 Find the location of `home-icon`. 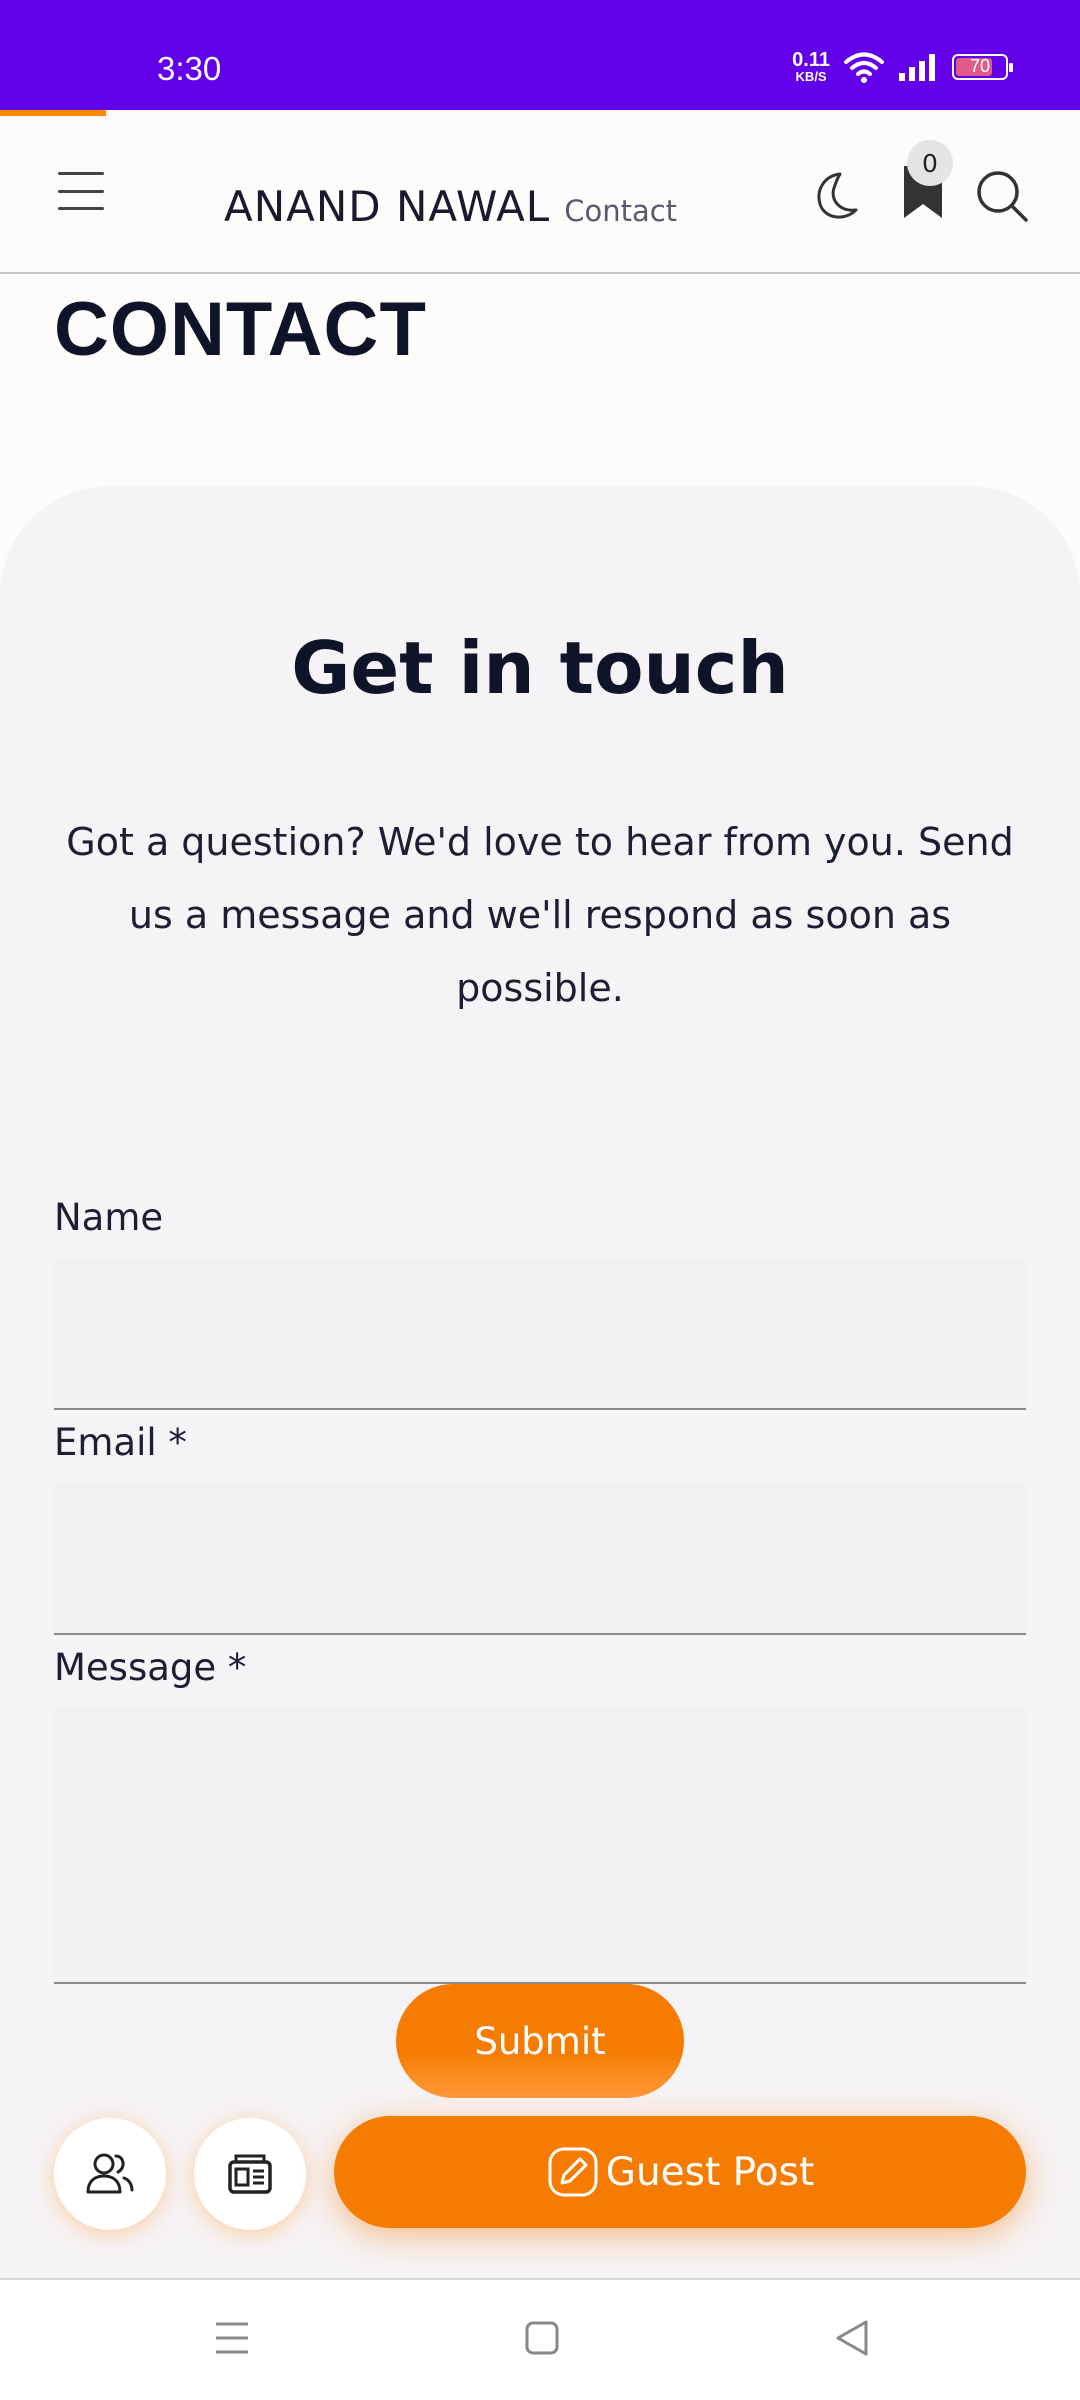

home-icon is located at coordinates (542, 2338).